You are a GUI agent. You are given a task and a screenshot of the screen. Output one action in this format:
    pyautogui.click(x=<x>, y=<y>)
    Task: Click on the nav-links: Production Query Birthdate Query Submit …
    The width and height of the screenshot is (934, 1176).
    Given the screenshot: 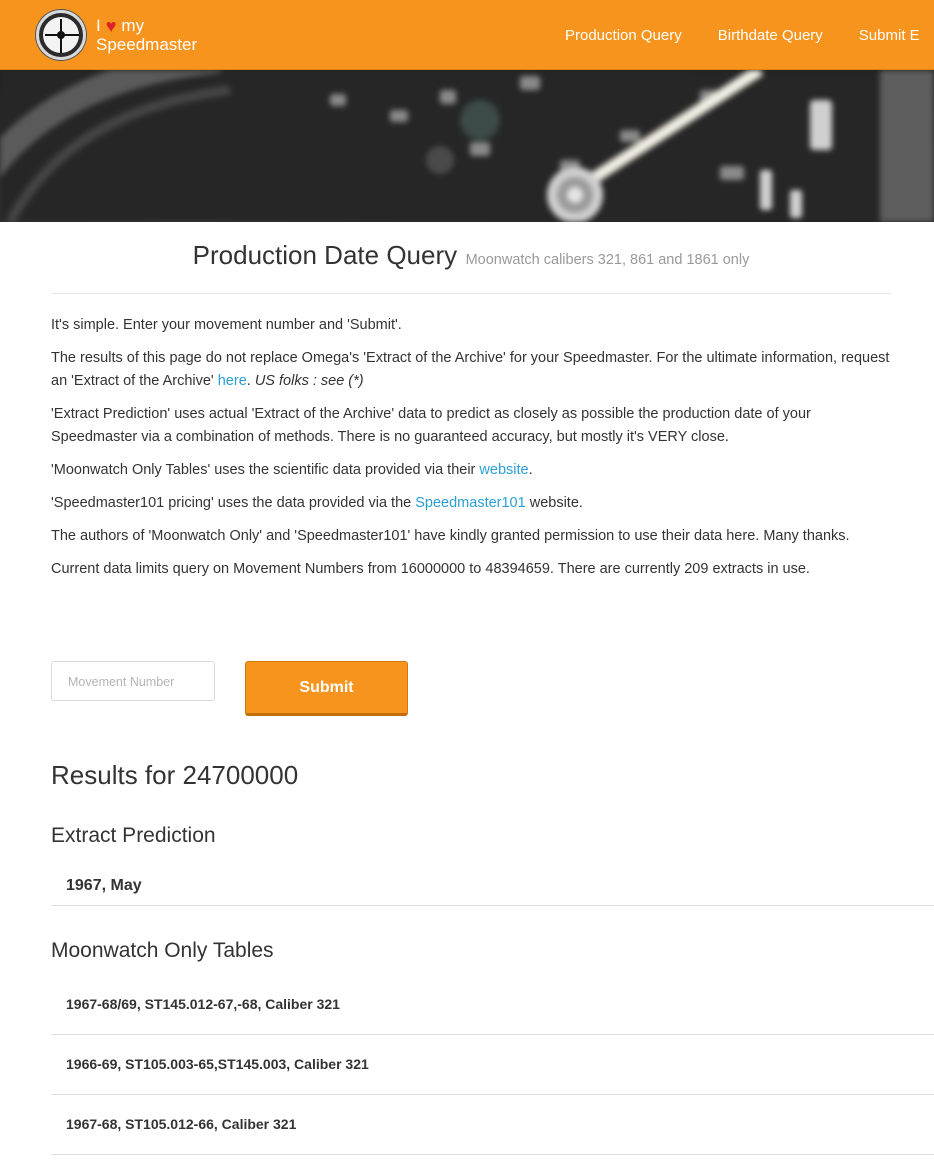 What is the action you would take?
    pyautogui.click(x=749, y=35)
    